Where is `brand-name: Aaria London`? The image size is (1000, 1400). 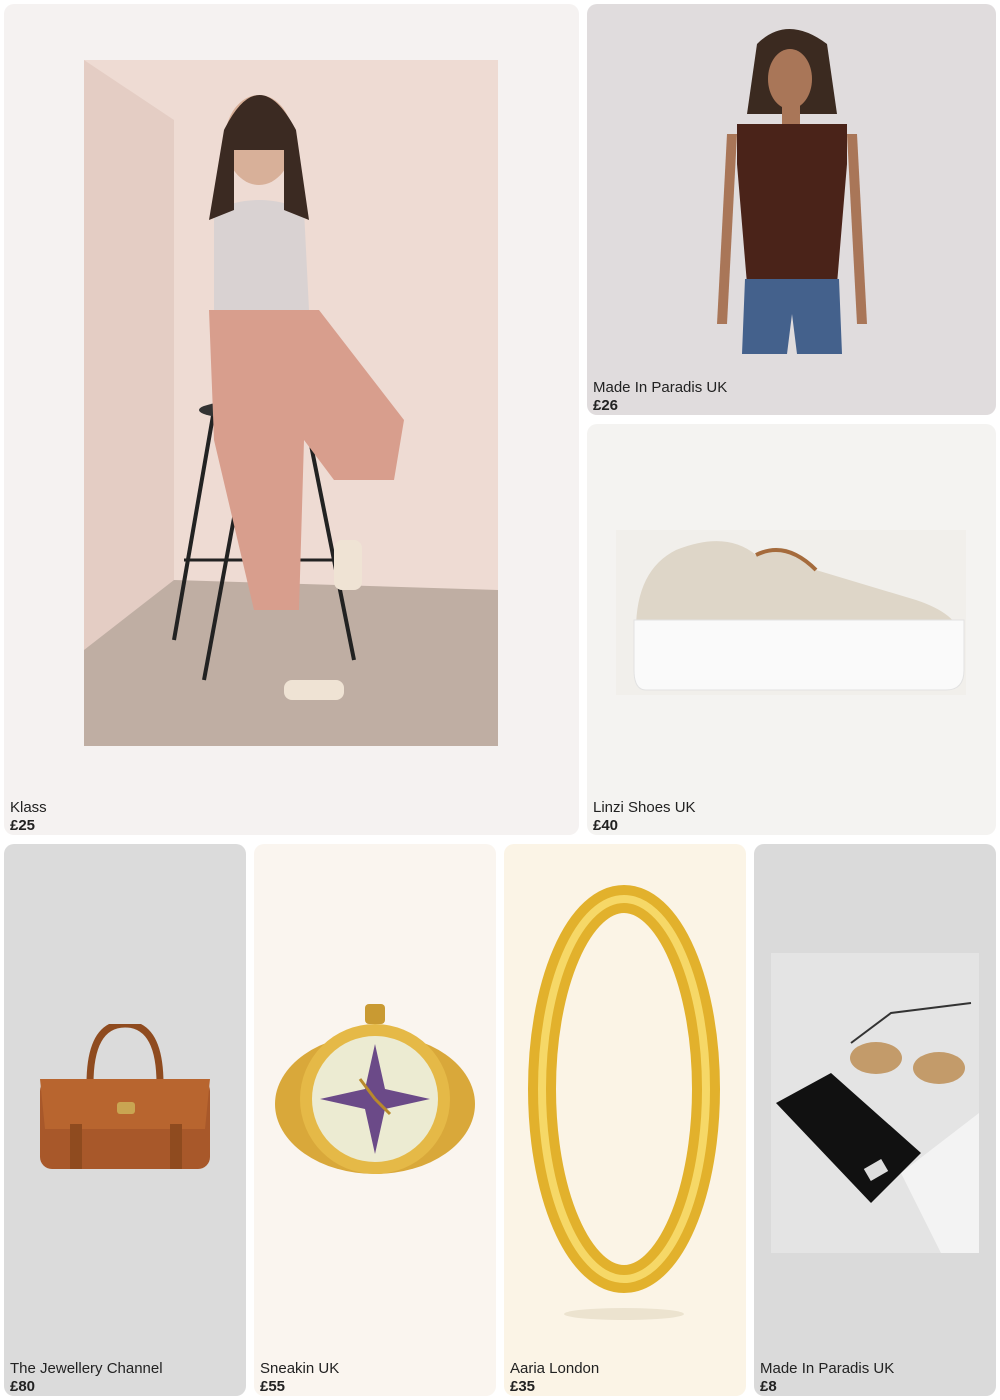 brand-name: Aaria London is located at coordinates (555, 1368).